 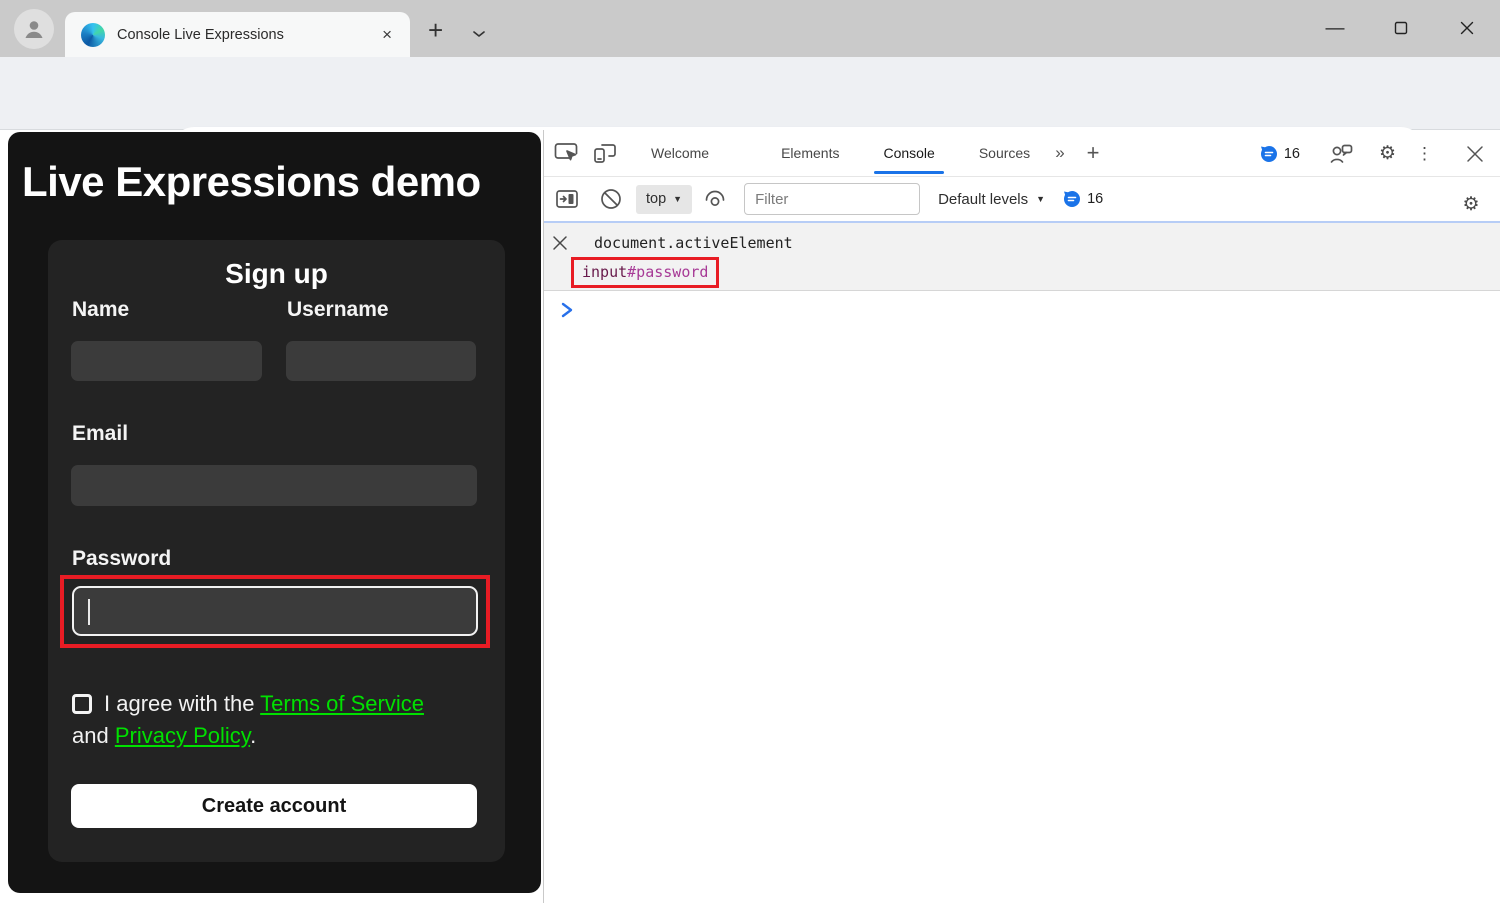 I want to click on console-prompt, so click(x=1022, y=311).